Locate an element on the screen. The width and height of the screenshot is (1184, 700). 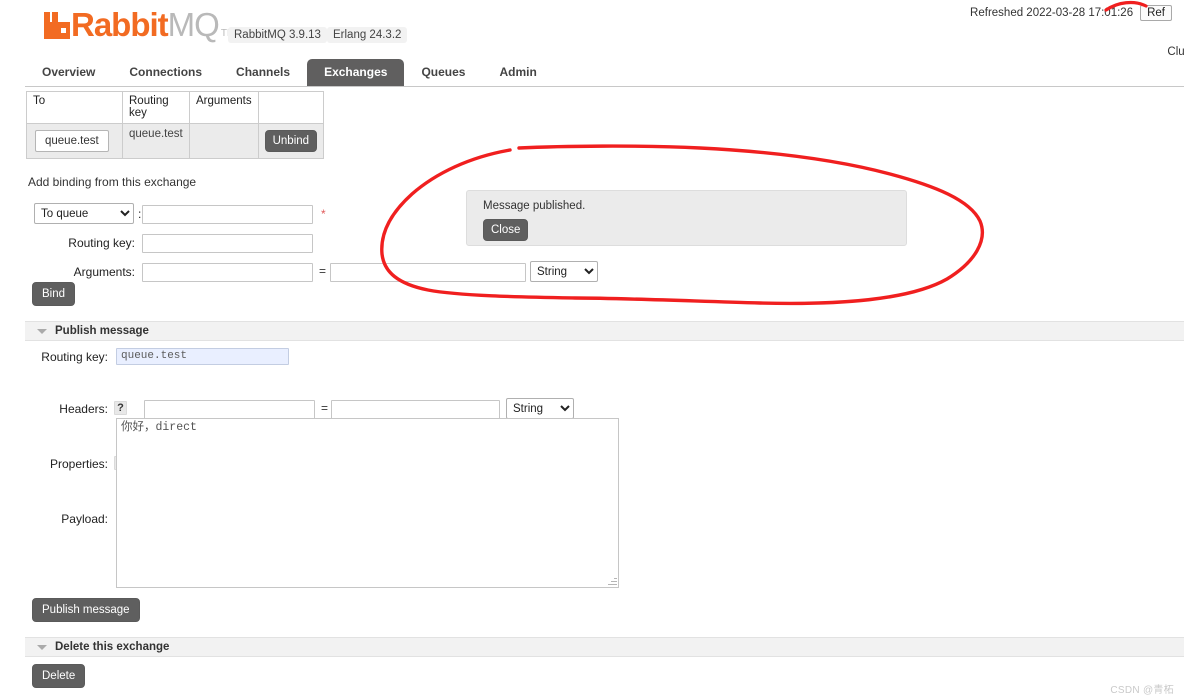
tab-overview: Overview is located at coordinates (68, 72).